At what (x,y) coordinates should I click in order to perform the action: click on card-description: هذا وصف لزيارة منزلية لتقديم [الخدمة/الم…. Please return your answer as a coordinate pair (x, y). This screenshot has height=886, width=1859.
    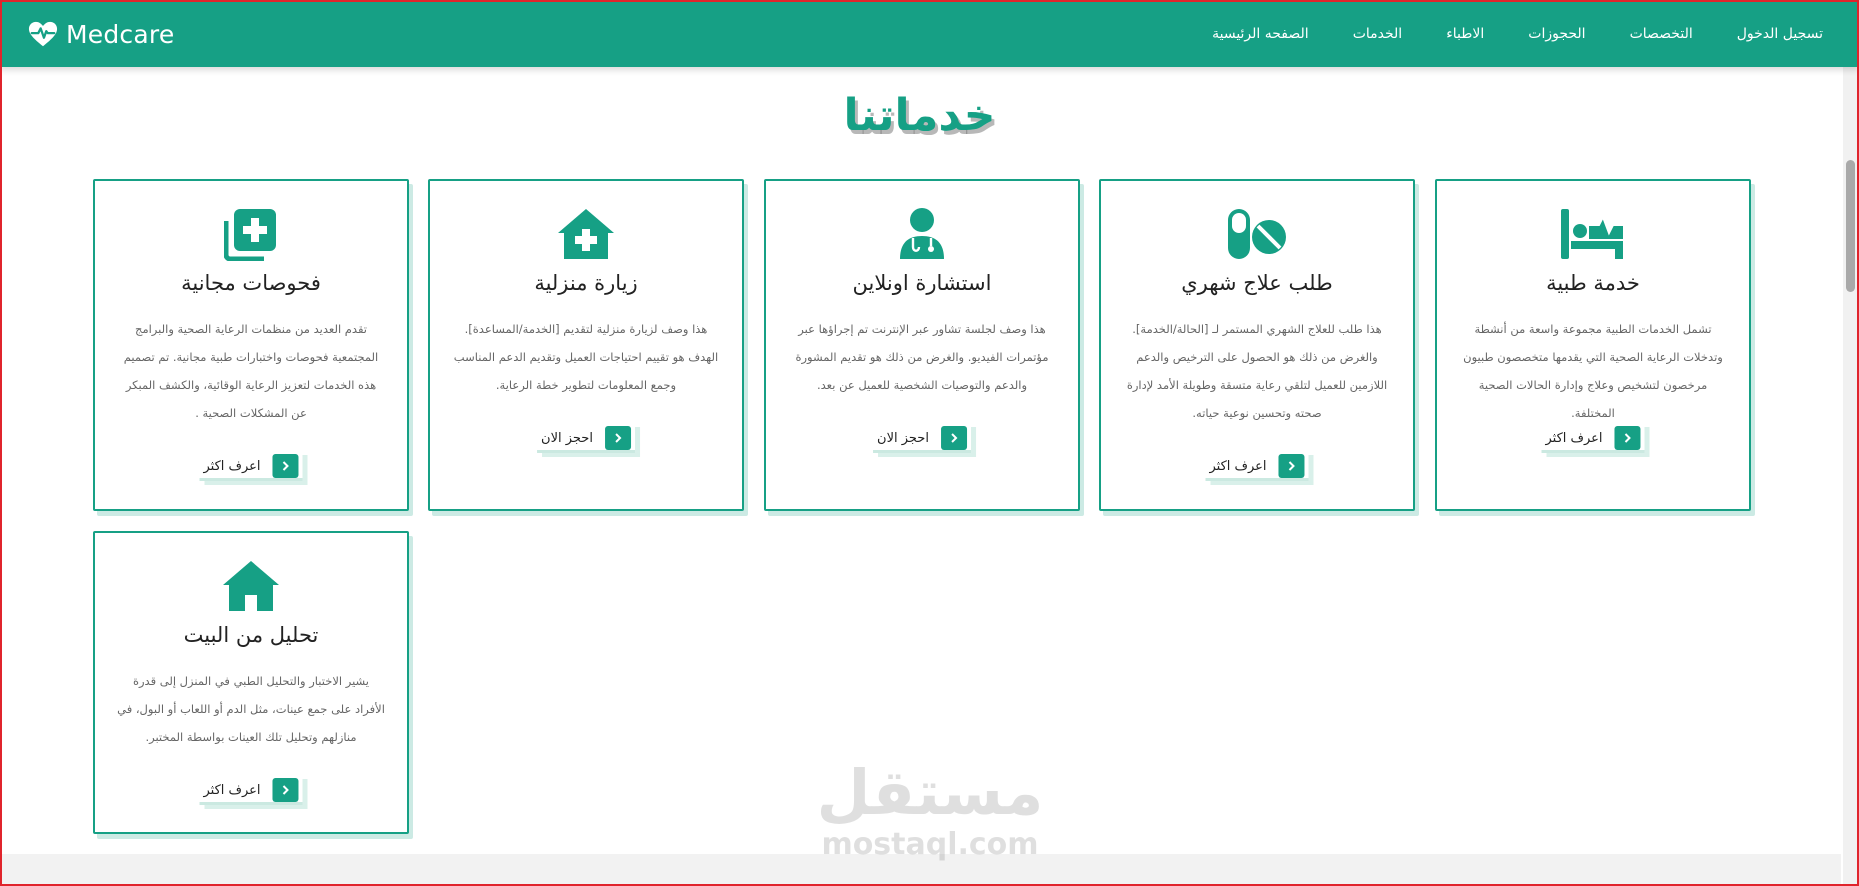
    Looking at the image, I should click on (586, 357).